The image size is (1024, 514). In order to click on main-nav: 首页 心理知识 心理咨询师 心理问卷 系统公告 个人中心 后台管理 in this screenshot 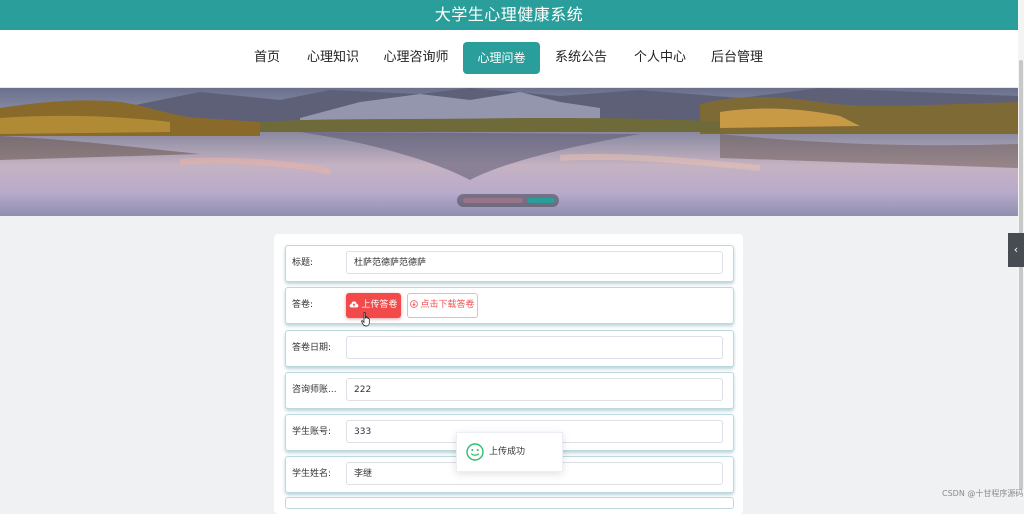, I will do `click(509, 59)`.